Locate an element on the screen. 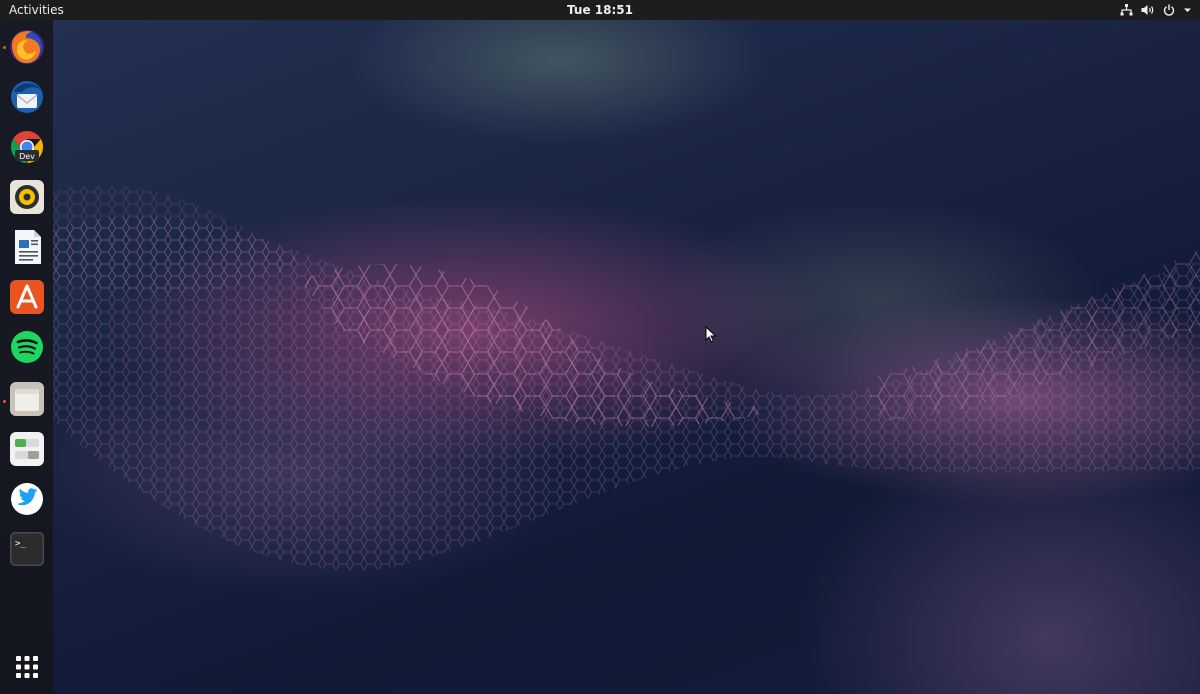 The image size is (1200, 694). dock-item-toggle-settings is located at coordinates (27, 449).